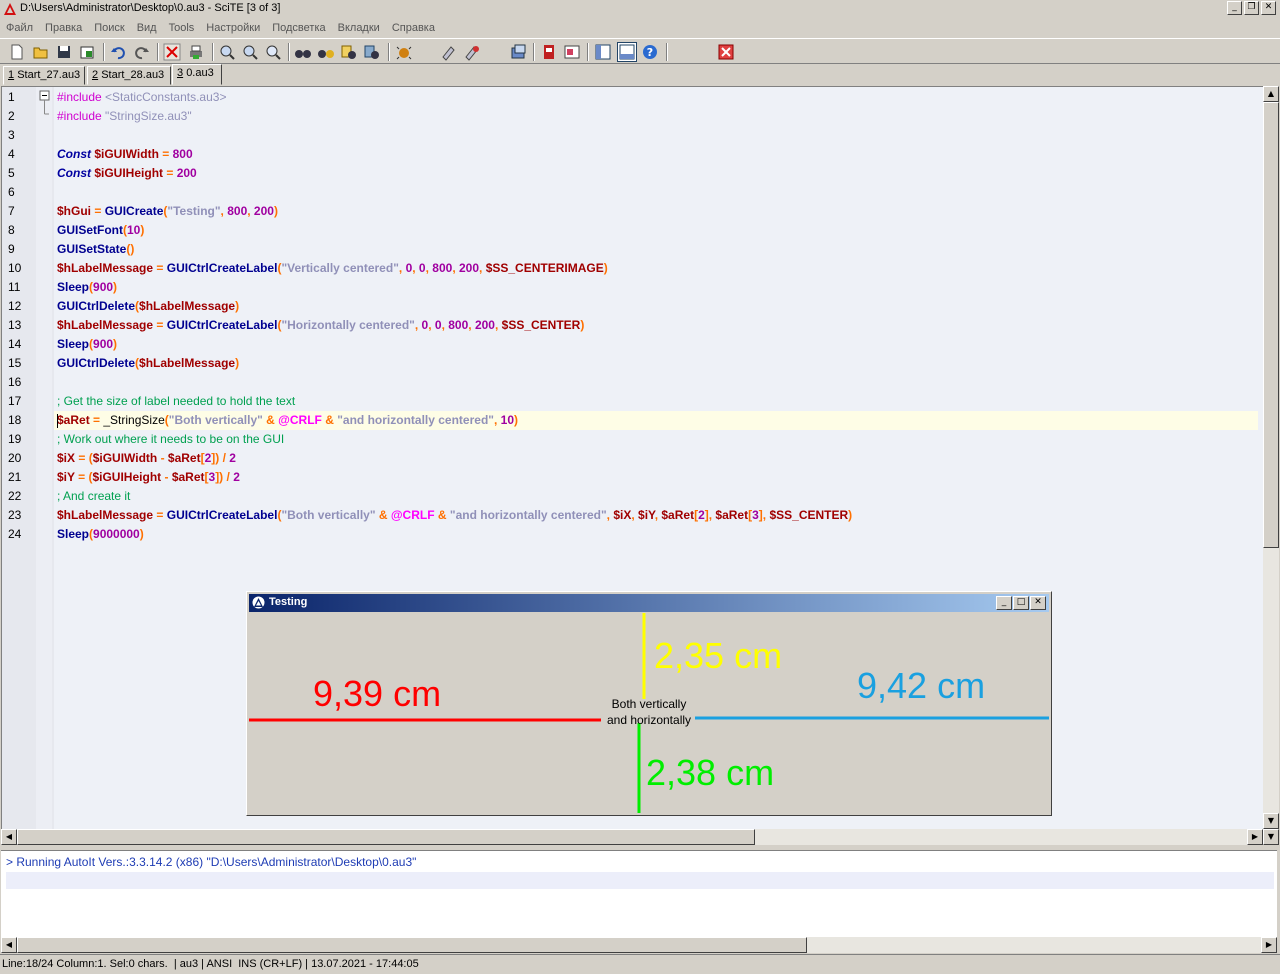  What do you see at coordinates (326, 52) in the screenshot?
I see `replace-icon` at bounding box center [326, 52].